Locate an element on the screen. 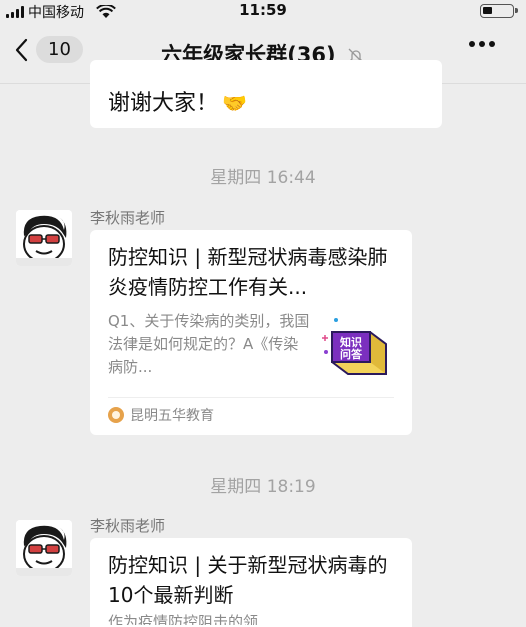 The image size is (526, 627). card-source: 昆明五华教育 is located at coordinates (161, 415).